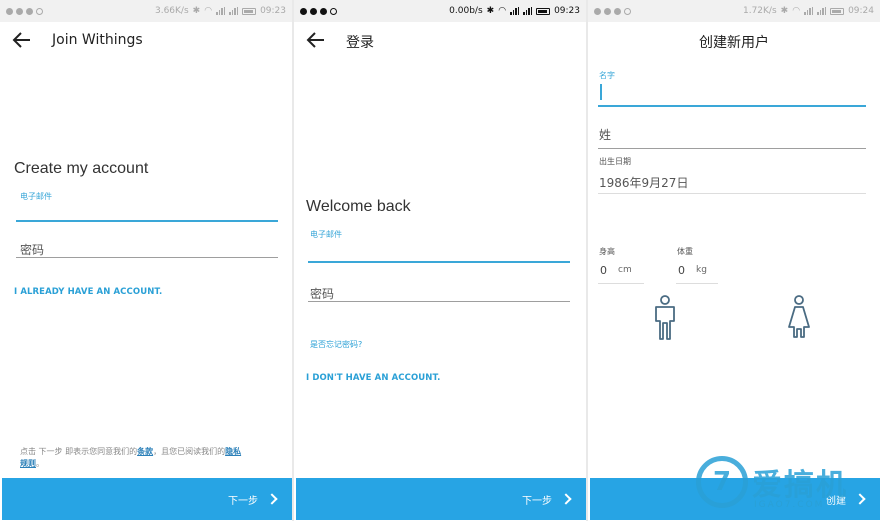 This screenshot has height=521, width=880. What do you see at coordinates (97, 40) in the screenshot?
I see `page-title: Join Withings` at bounding box center [97, 40].